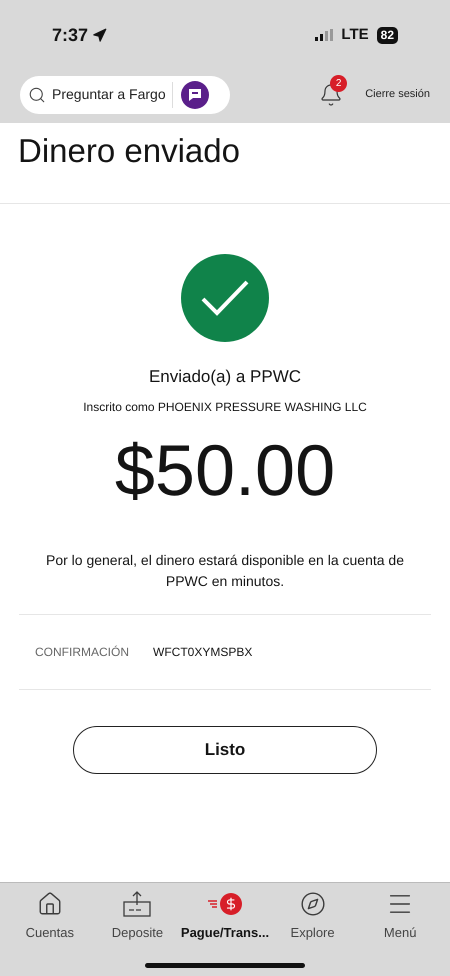  I want to click on page-title: Dinero enviado, so click(129, 151).